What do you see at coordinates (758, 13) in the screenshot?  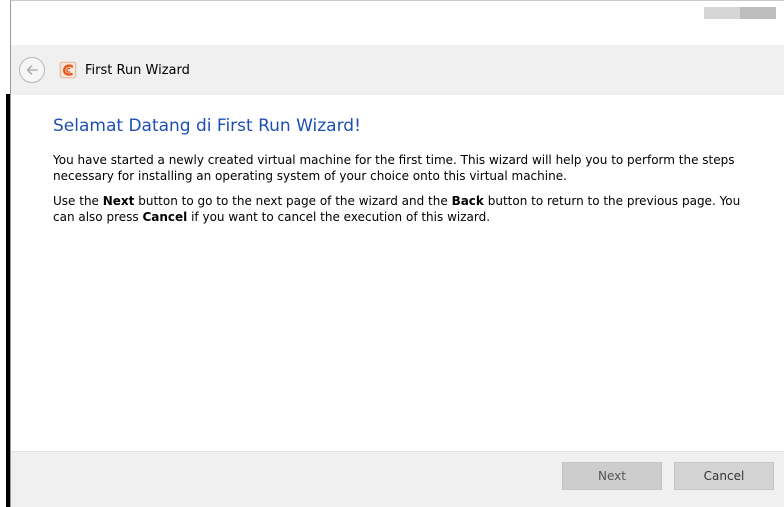 I see `maximize-button` at bounding box center [758, 13].